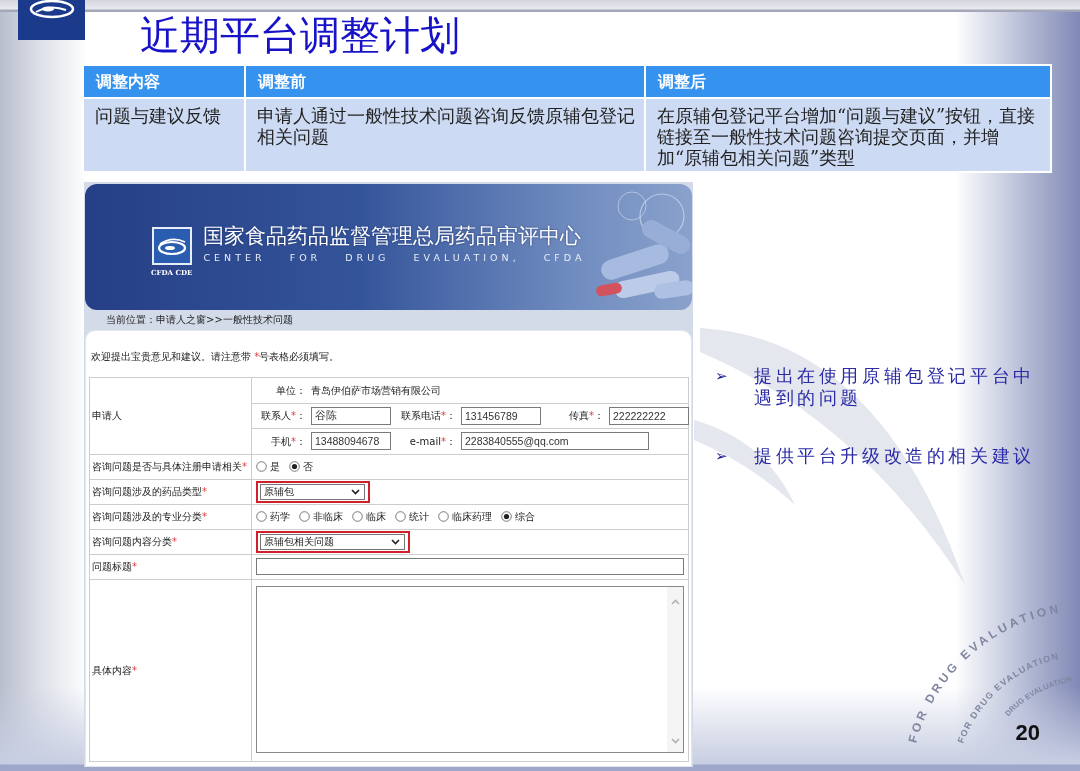  I want to click on form-intro: 欢迎提出宝贵意见和建议。请注意带 *号表格必须填写。, so click(216, 357).